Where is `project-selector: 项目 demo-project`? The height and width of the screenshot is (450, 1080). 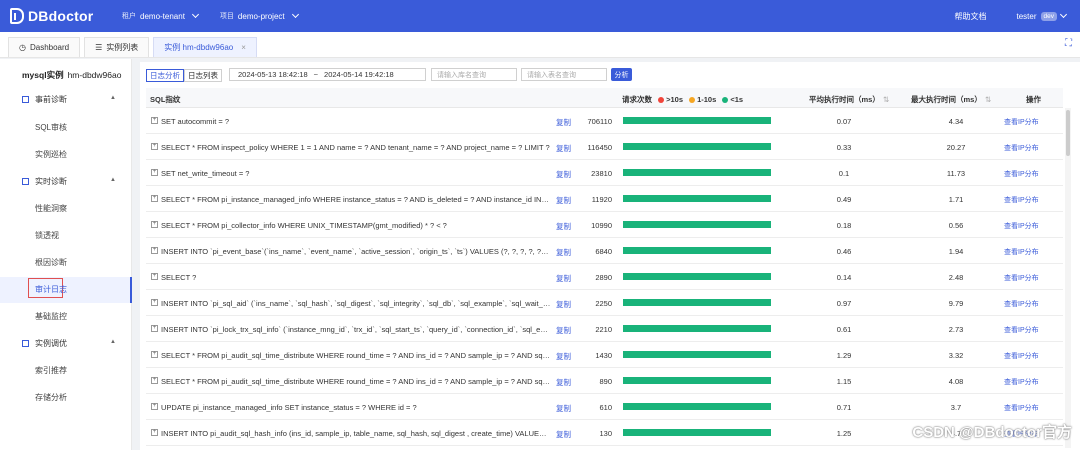
project-selector: 项目 demo-project is located at coordinates (259, 15).